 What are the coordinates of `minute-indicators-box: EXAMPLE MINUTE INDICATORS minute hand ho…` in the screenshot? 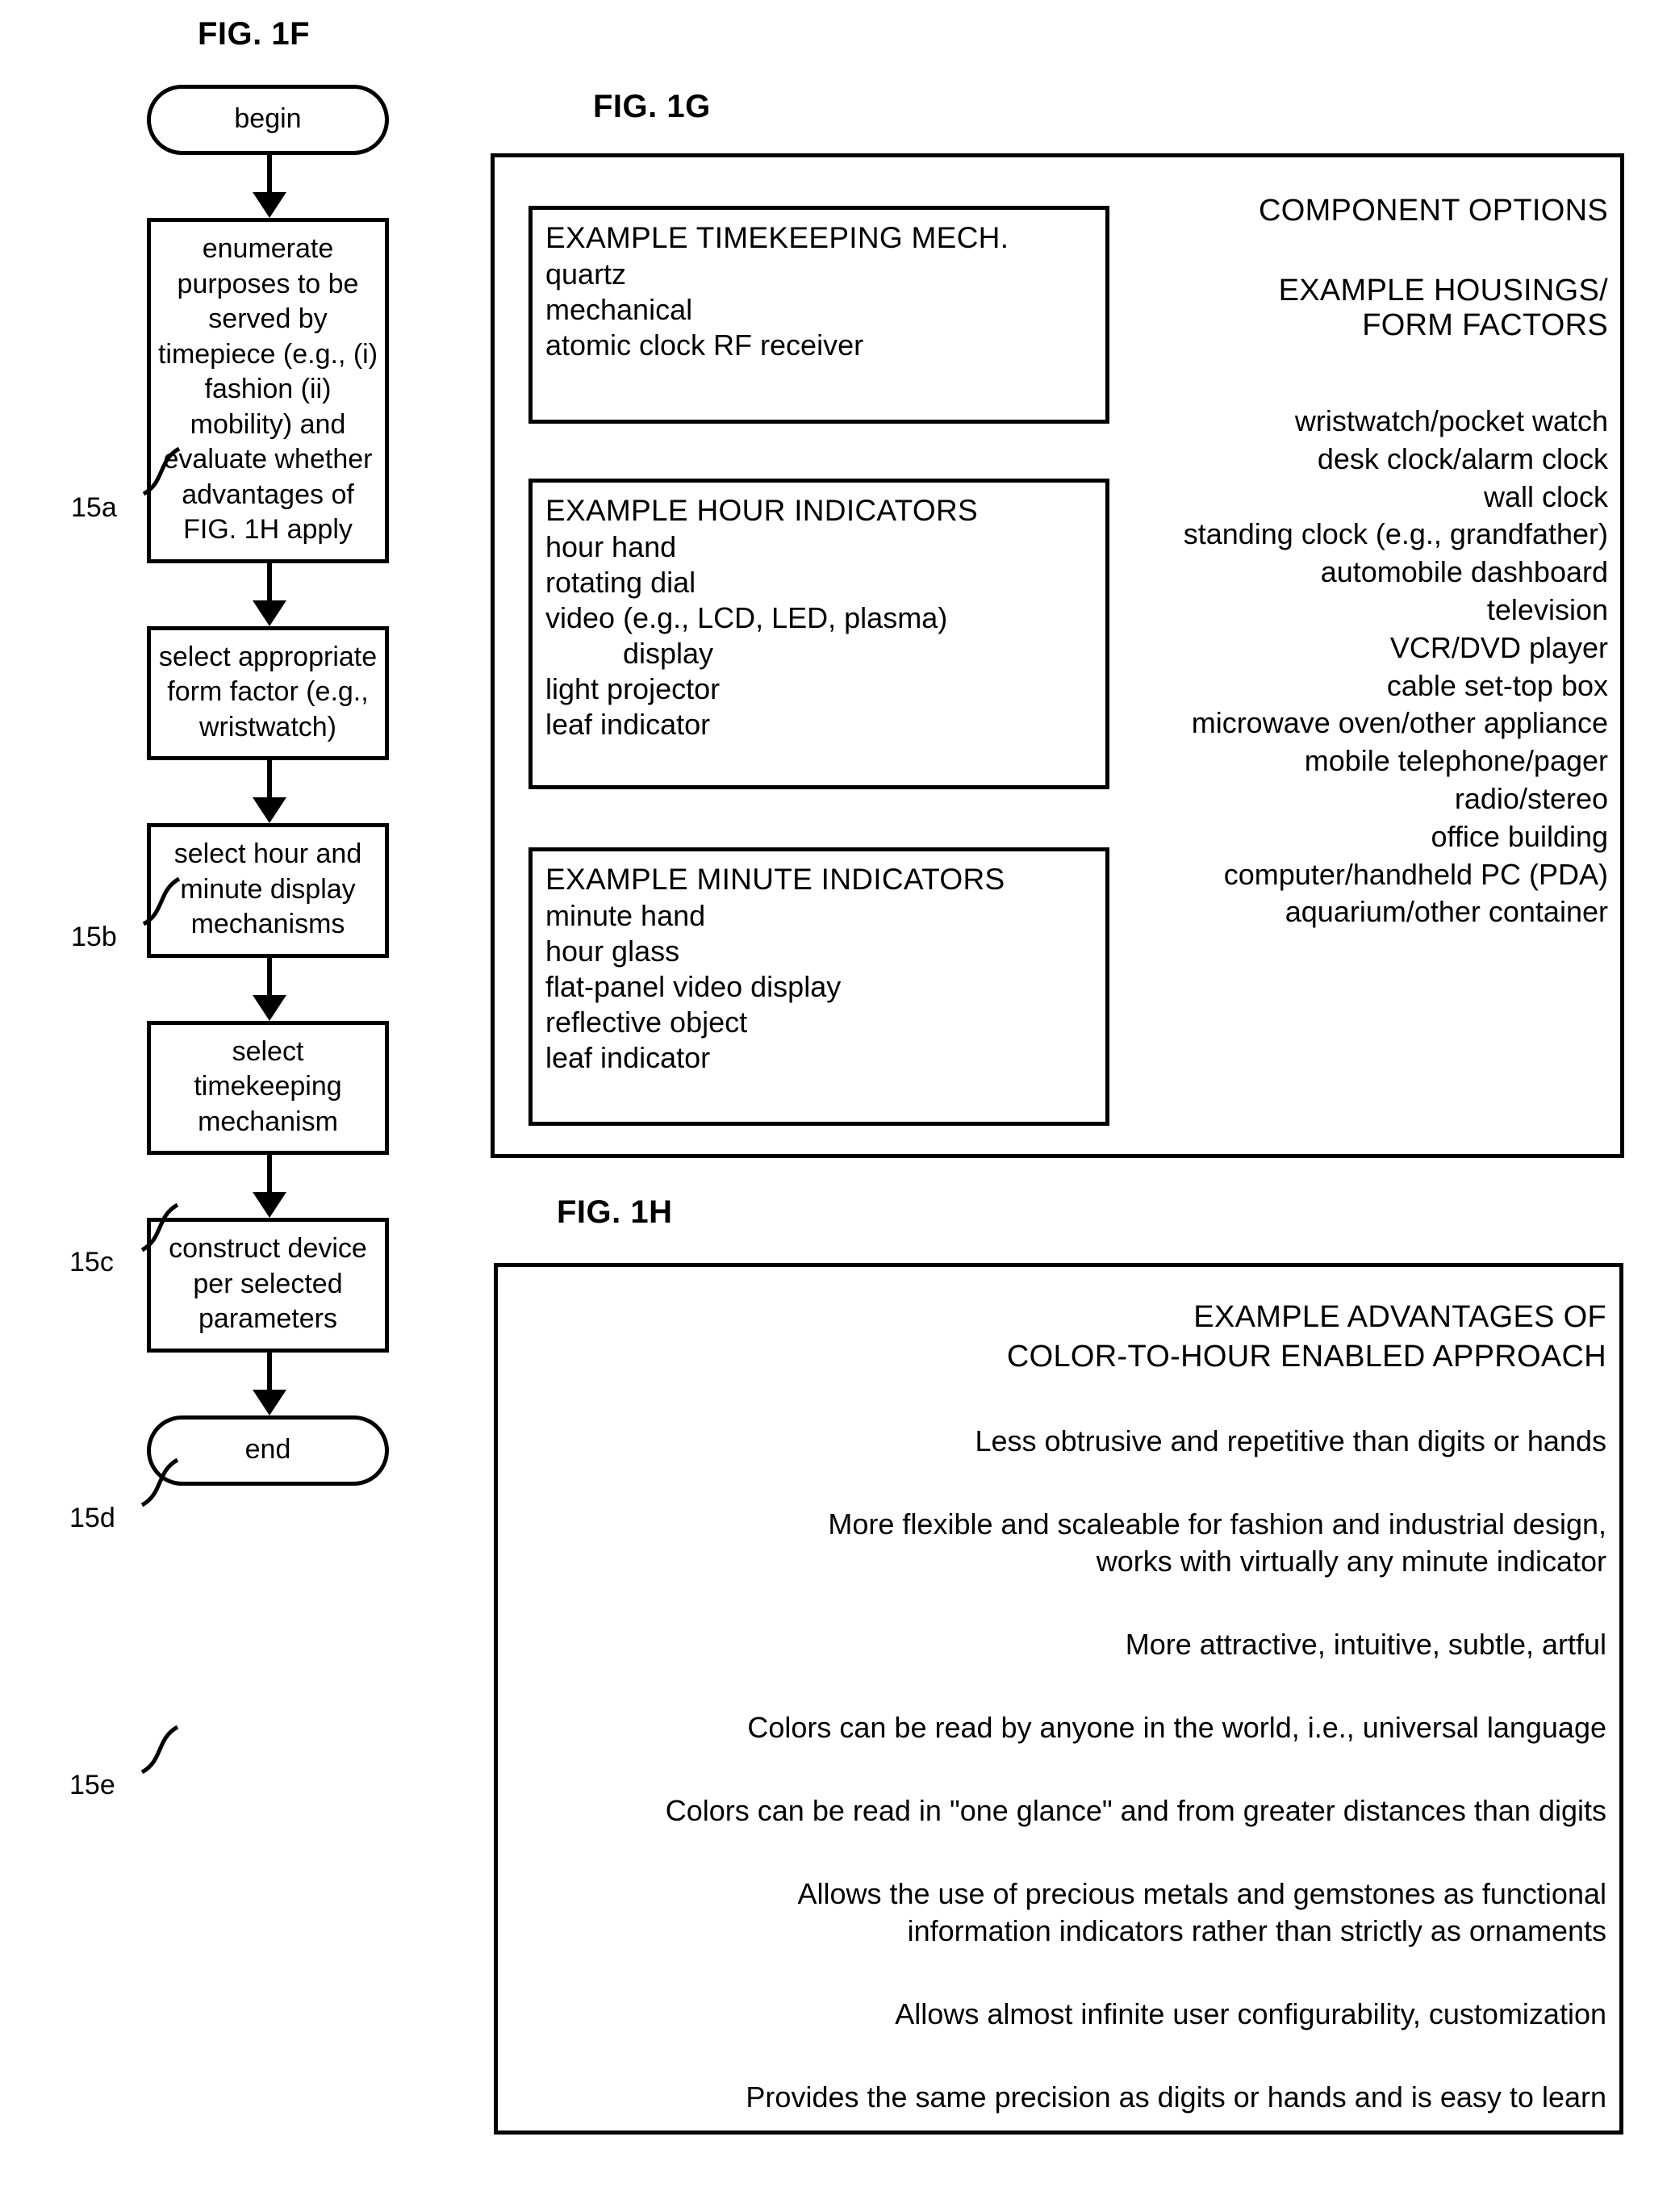 It's located at (818, 986).